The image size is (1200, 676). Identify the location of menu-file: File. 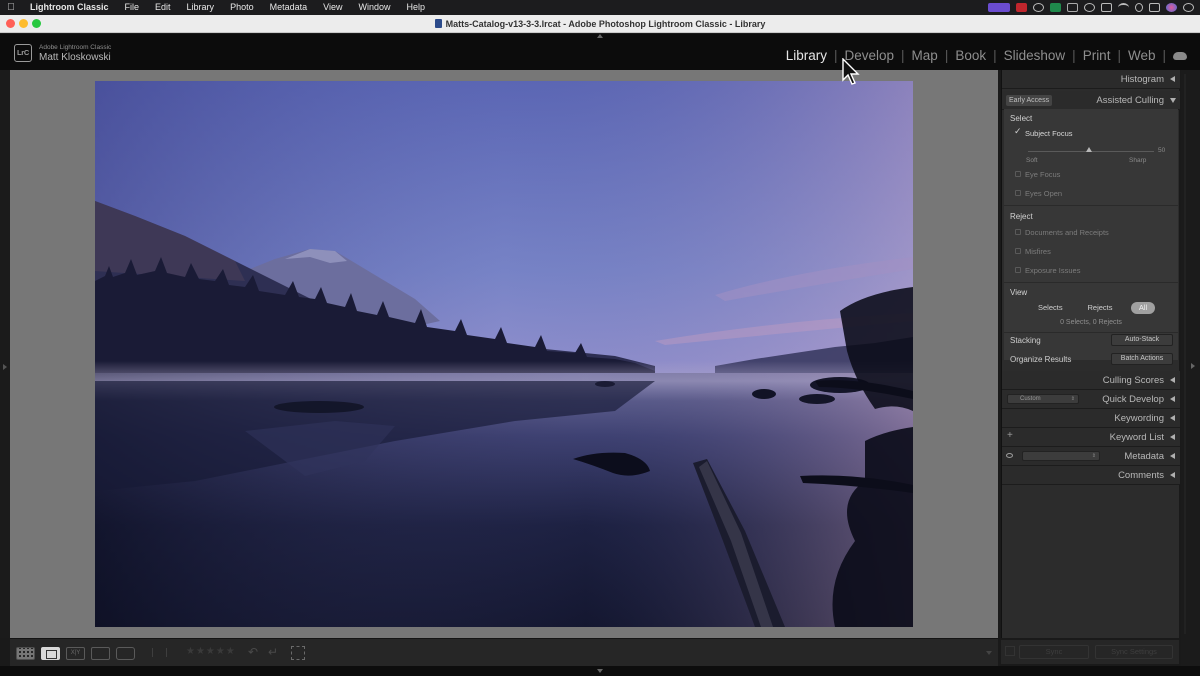
(132, 7).